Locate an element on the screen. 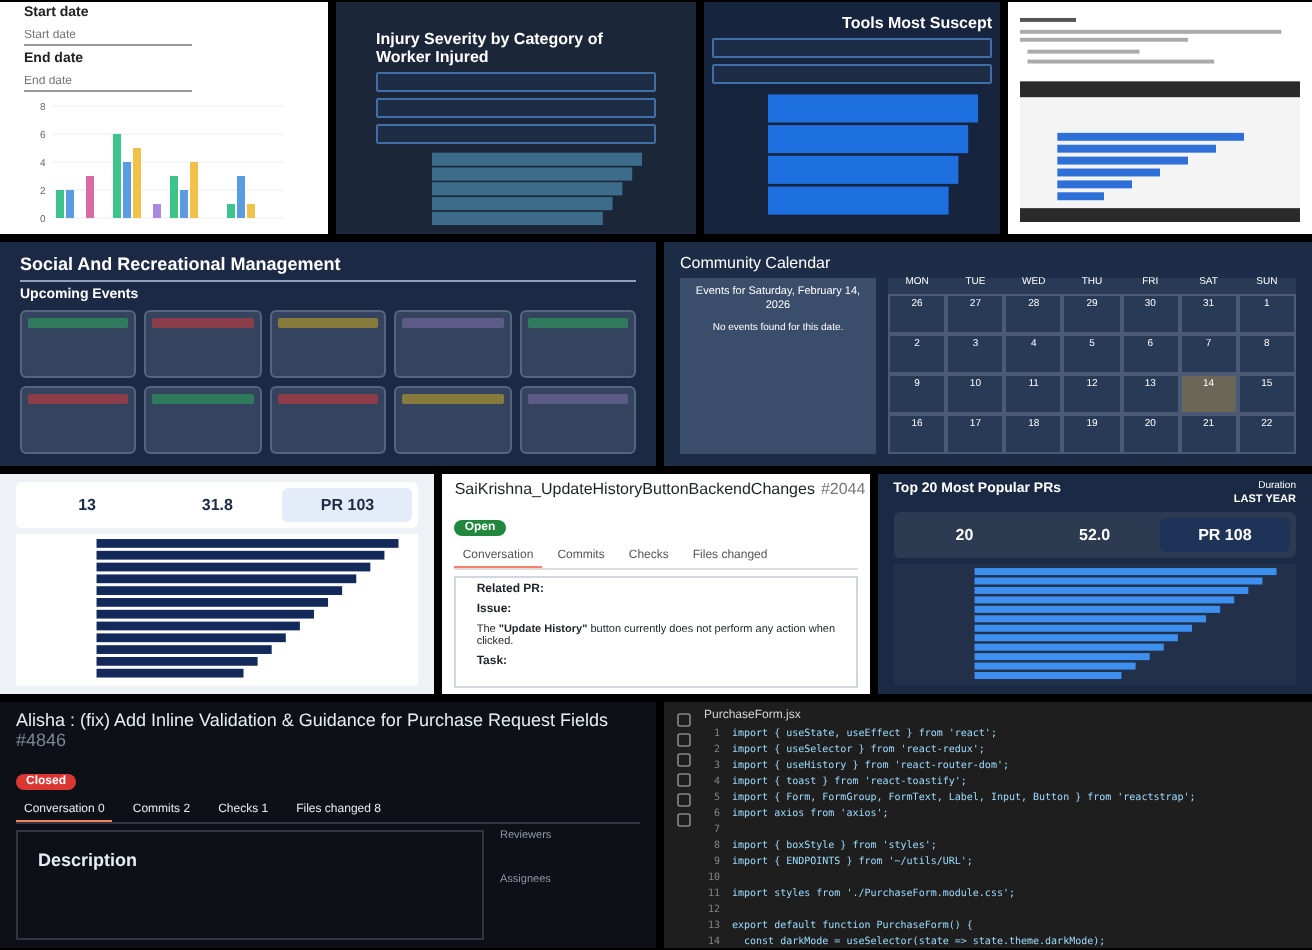 The height and width of the screenshot is (950, 1312). stat-value: PR 103 is located at coordinates (347, 505).